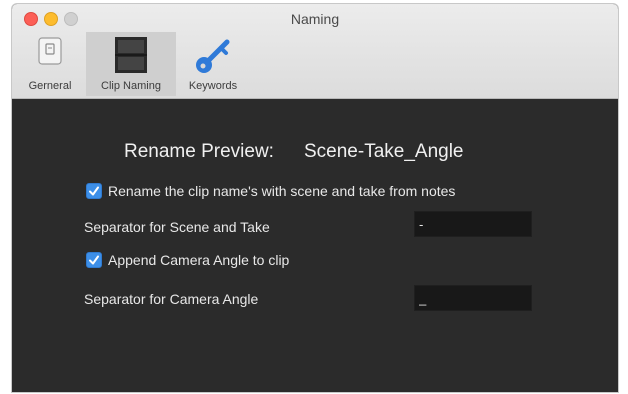  I want to click on tab-general: Gerneral, so click(50, 64).